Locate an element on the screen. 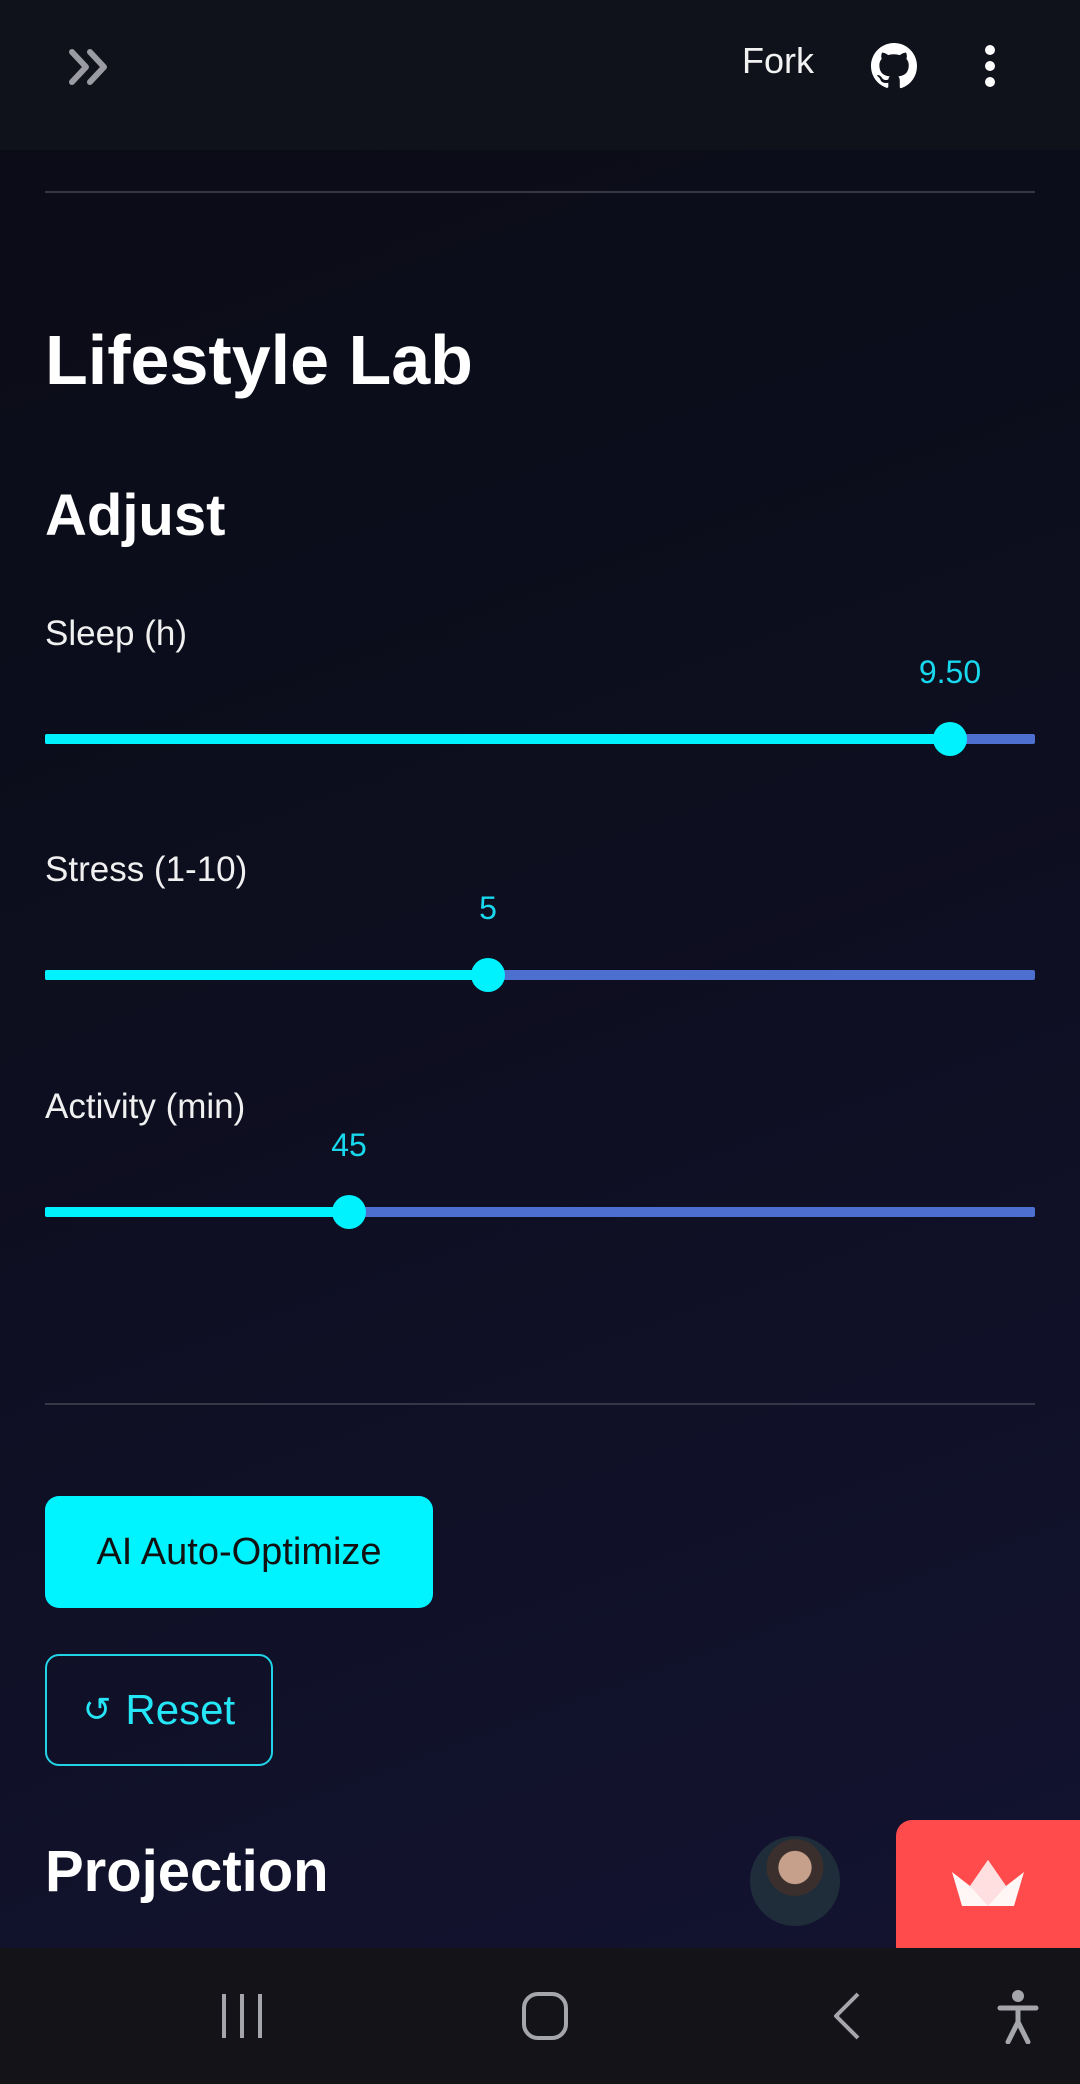  reset-button-label: Reset is located at coordinates (180, 1709).